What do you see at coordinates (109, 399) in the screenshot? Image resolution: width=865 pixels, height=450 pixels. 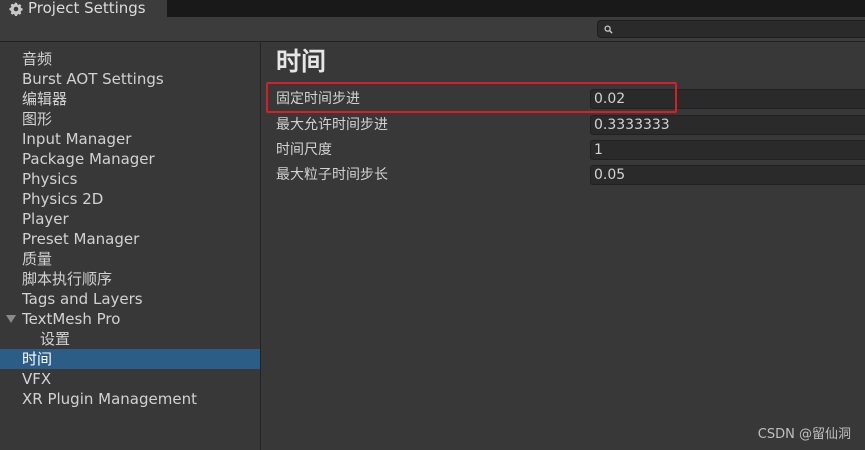 I see `sidebar-item-label: XR Plugin Management` at bounding box center [109, 399].